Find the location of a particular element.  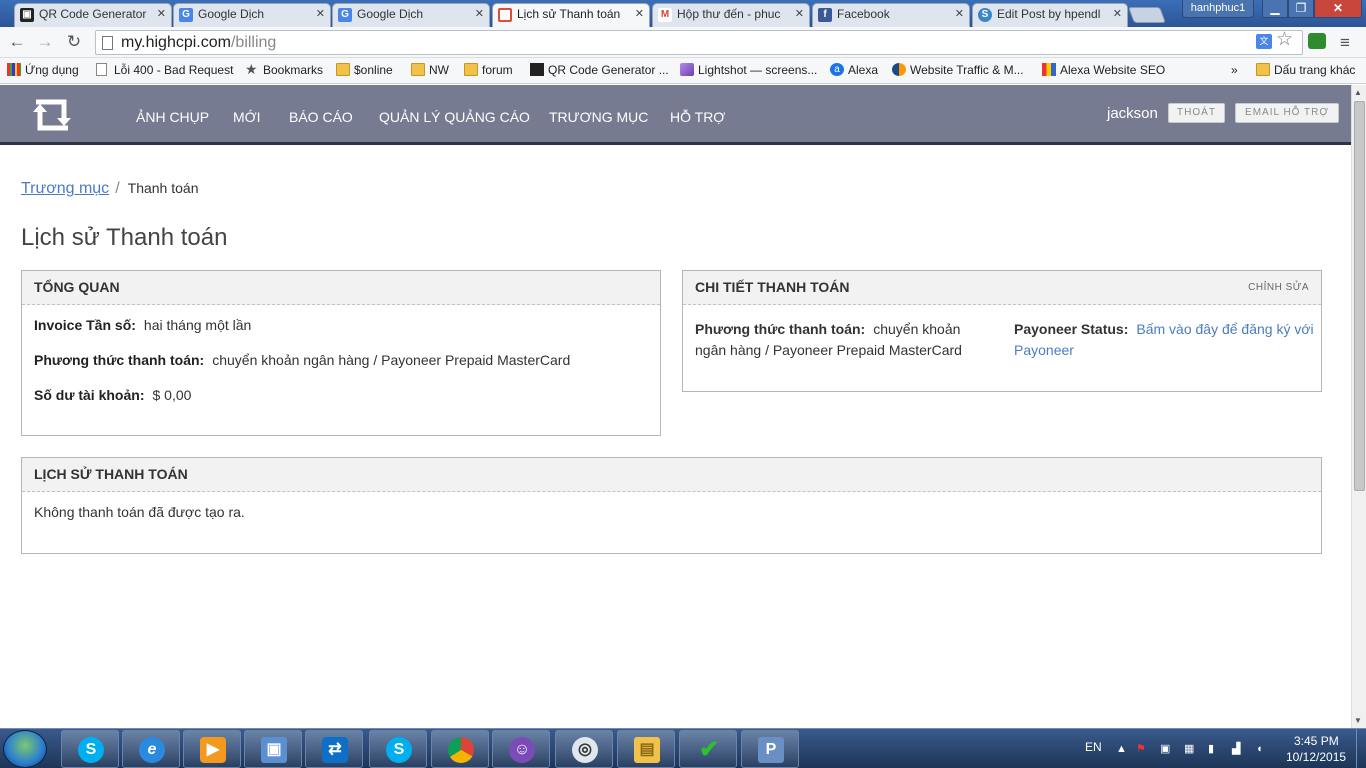

field-label: Invoice Tần số: is located at coordinates (85, 325).